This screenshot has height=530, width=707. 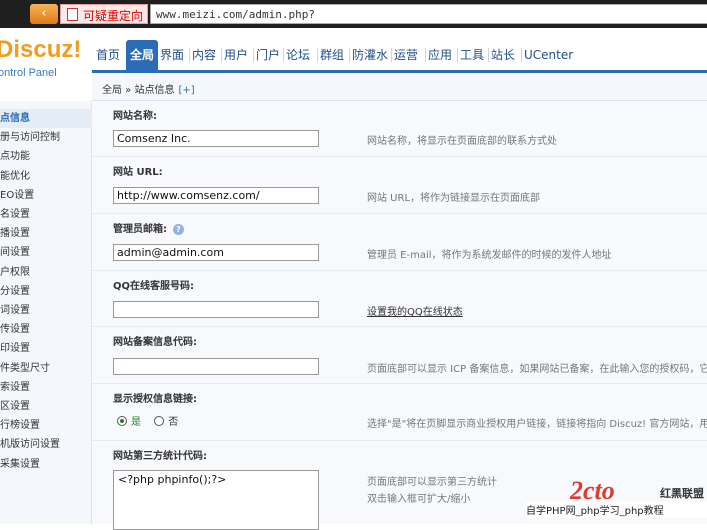 I want to click on help-icon: ?, so click(x=178, y=229).